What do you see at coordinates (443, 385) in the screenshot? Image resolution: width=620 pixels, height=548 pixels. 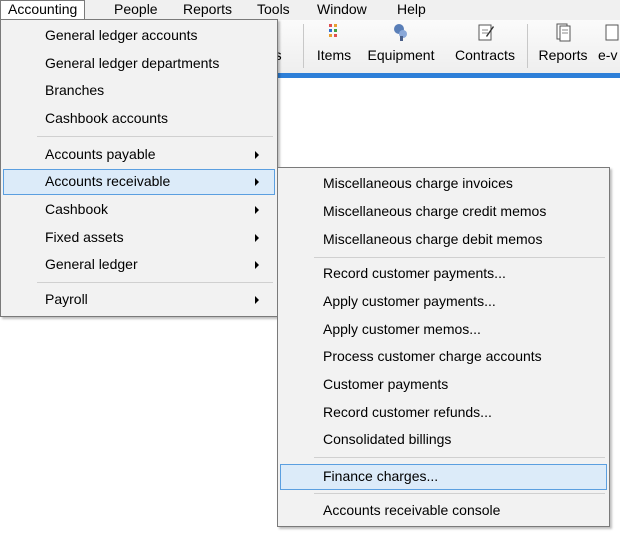 I see `submenu-item-customer-payments: Customer payments` at bounding box center [443, 385].